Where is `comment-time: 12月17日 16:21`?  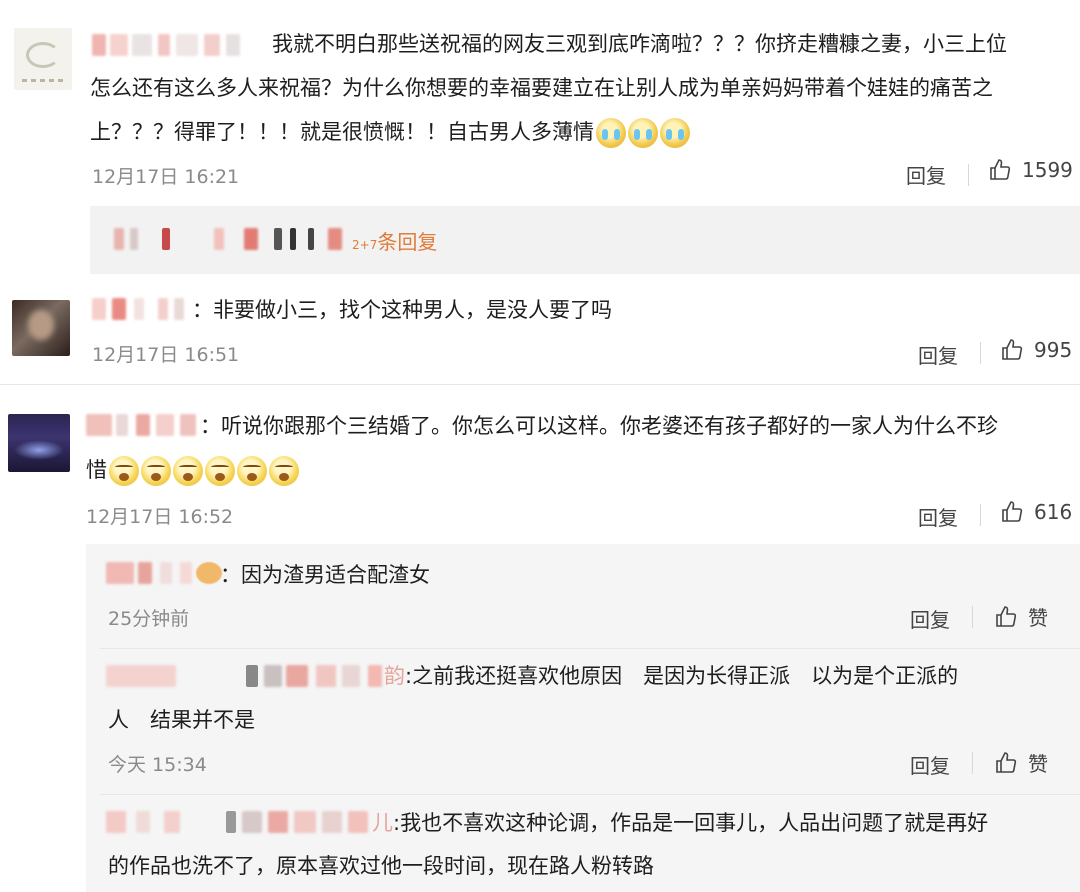 comment-time: 12月17日 16:21 is located at coordinates (166, 177).